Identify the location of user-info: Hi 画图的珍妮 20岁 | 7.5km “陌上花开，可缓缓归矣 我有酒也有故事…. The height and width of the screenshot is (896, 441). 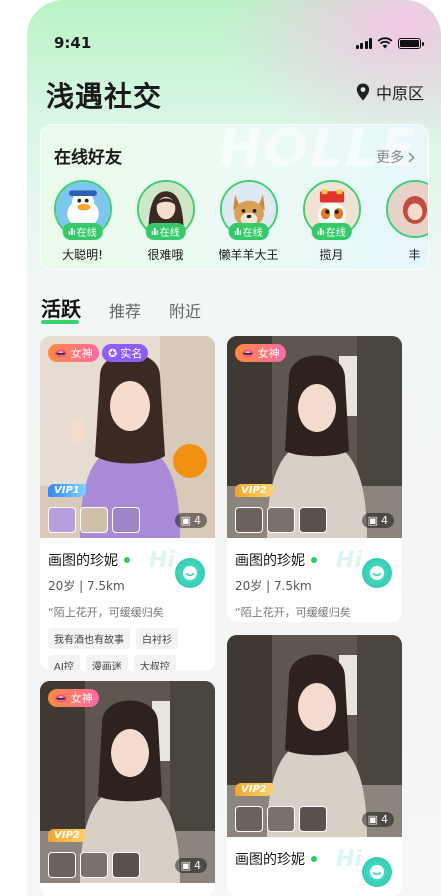
(127, 604).